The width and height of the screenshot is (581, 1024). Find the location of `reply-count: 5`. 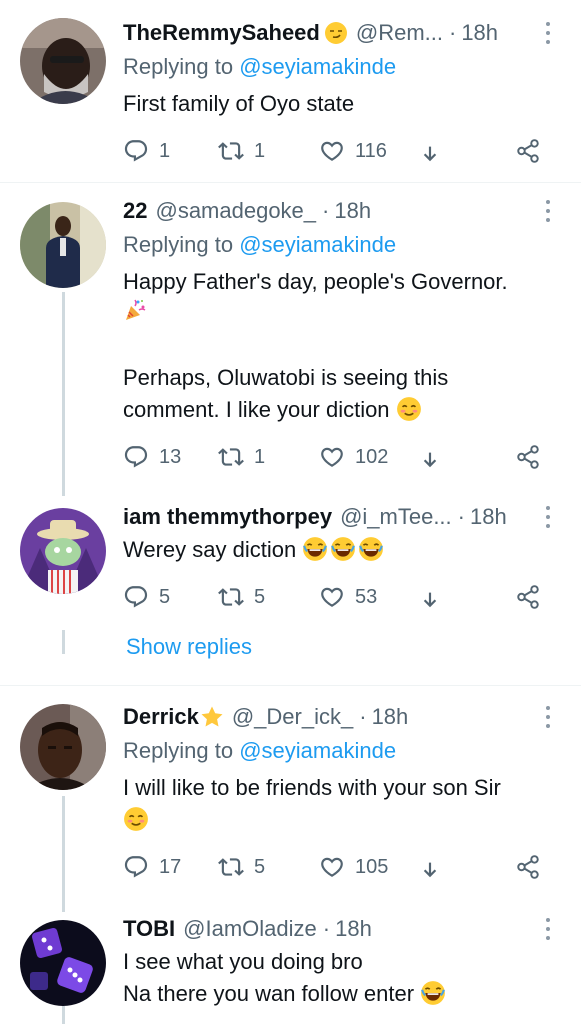

reply-count: 5 is located at coordinates (165, 596).